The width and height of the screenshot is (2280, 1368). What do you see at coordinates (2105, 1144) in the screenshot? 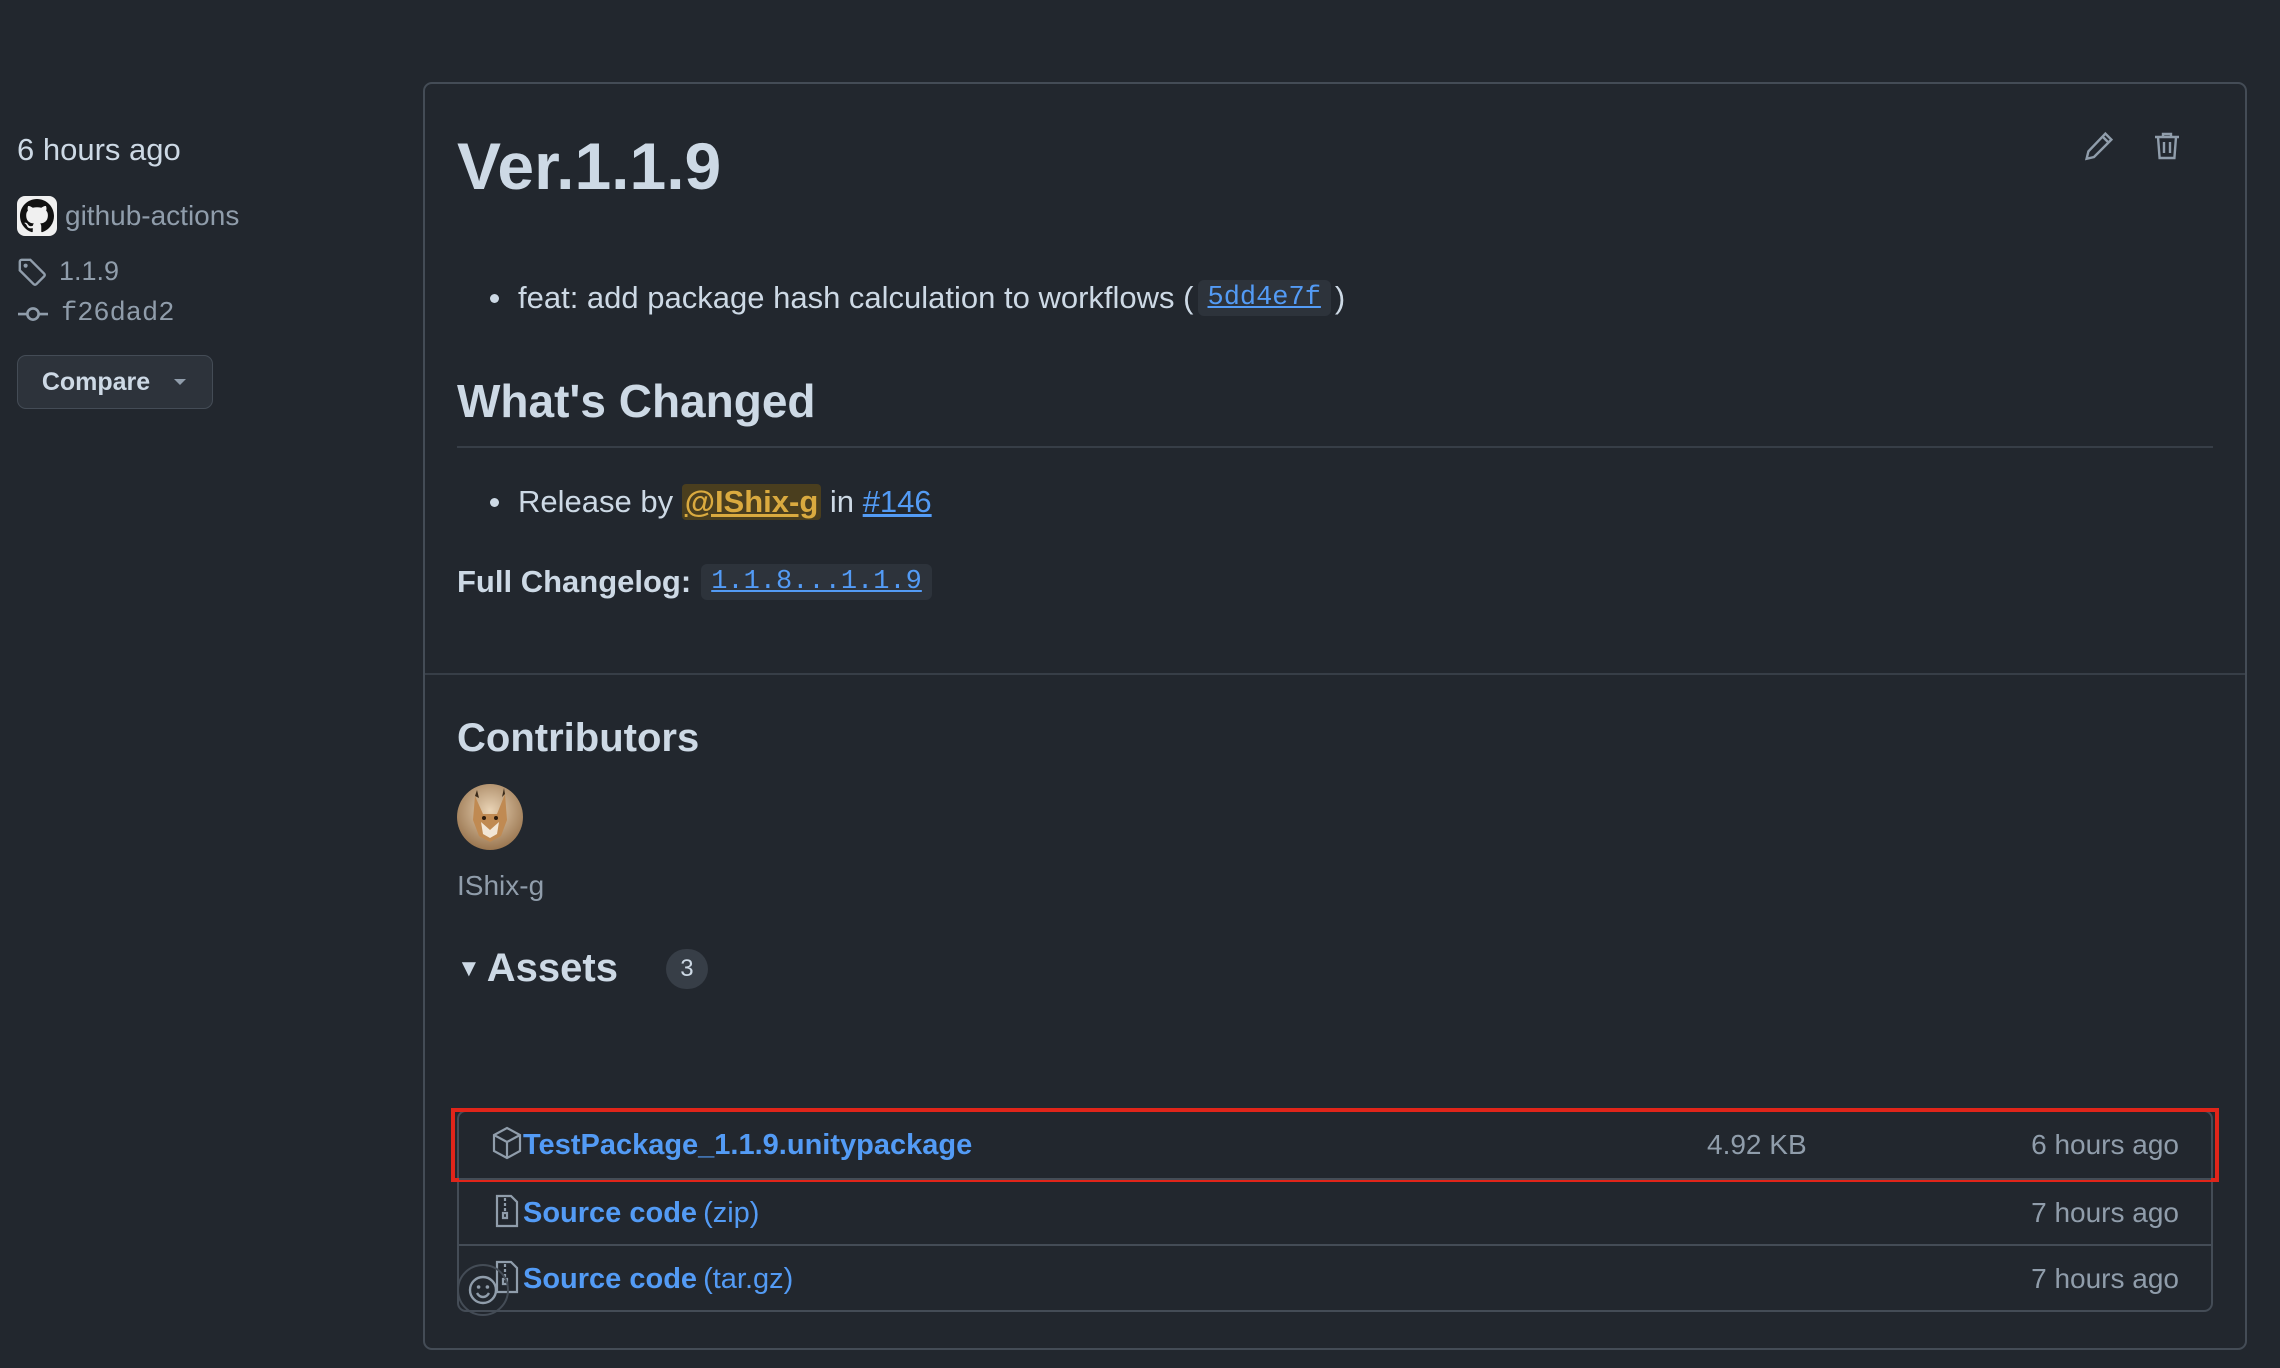
I see `asset-time: 6 hours ago` at bounding box center [2105, 1144].